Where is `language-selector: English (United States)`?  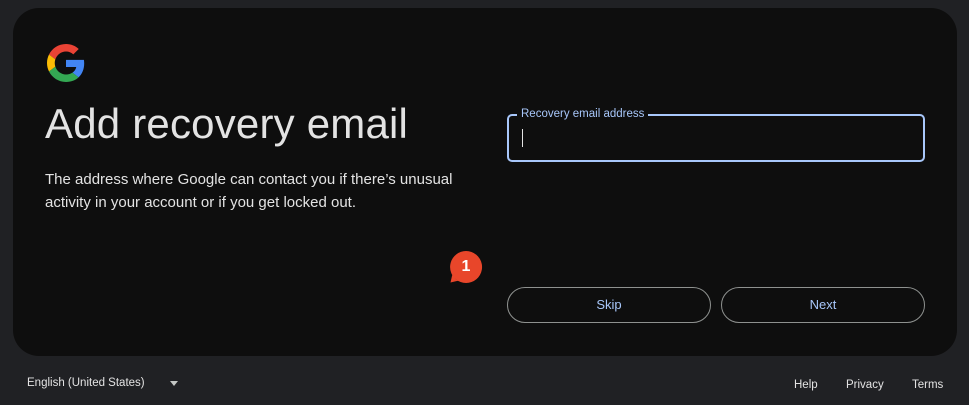 language-selector: English (United States) is located at coordinates (86, 383).